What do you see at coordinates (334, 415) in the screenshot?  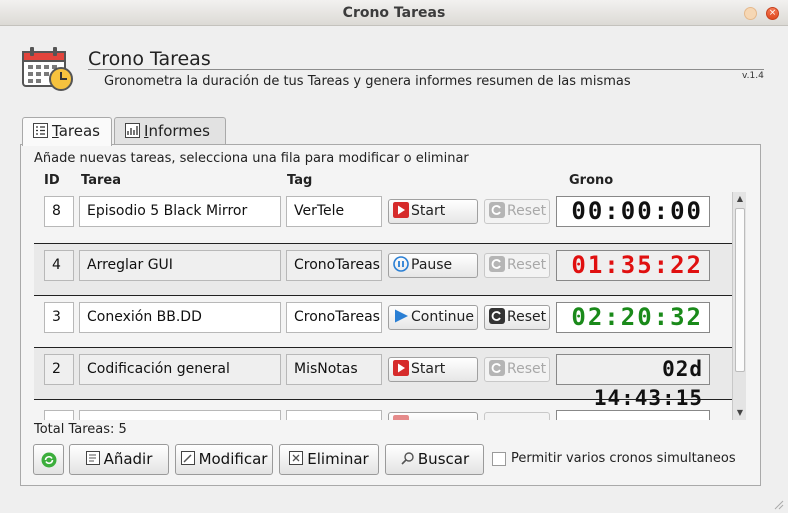 I see `row-tag` at bounding box center [334, 415].